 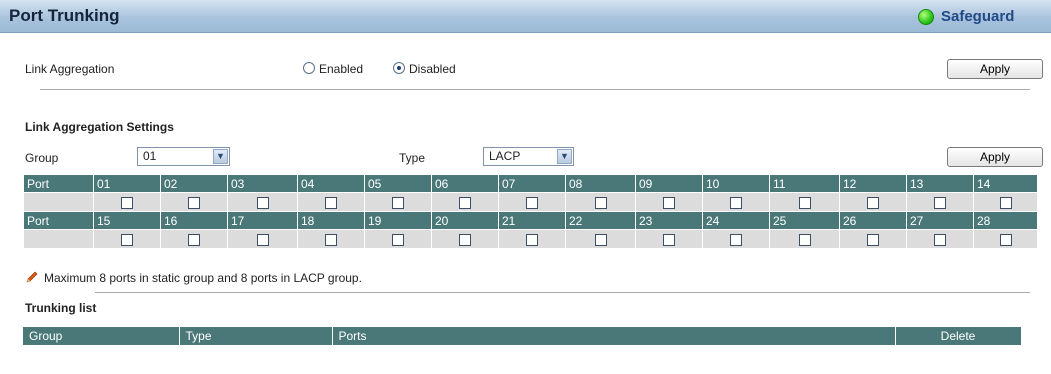 I want to click on port-number: 02, so click(x=194, y=183).